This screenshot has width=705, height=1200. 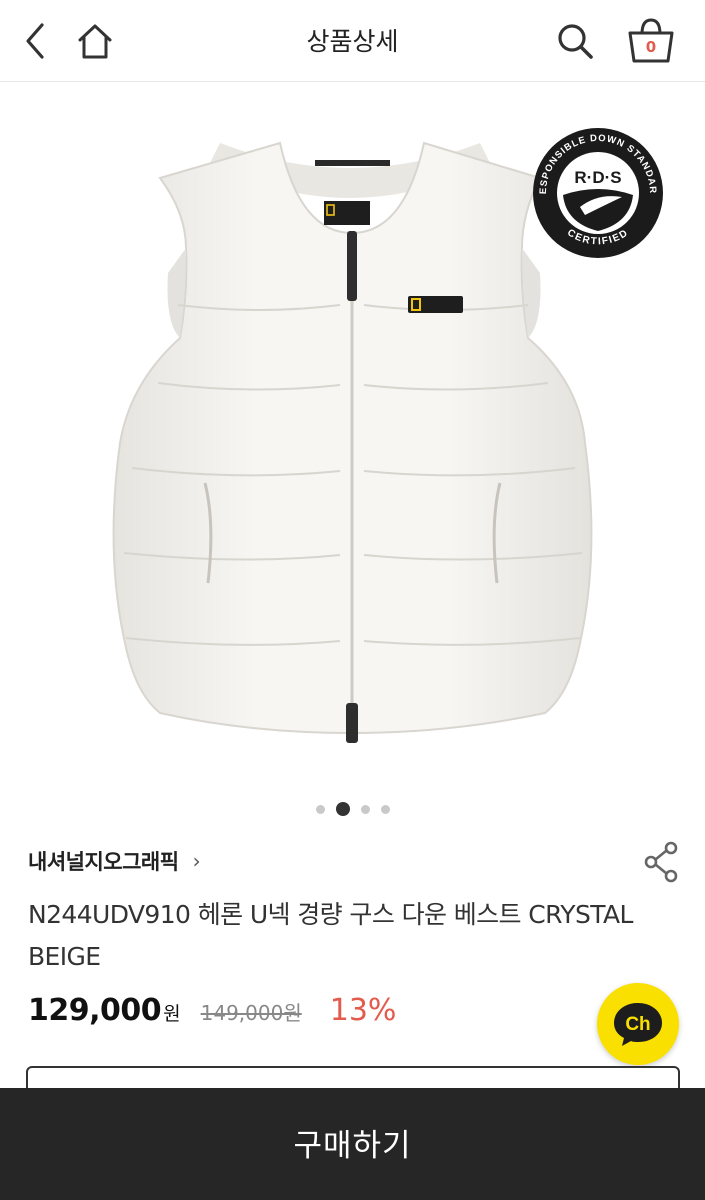 I want to click on chevron-right-icon: ›, so click(x=196, y=861).